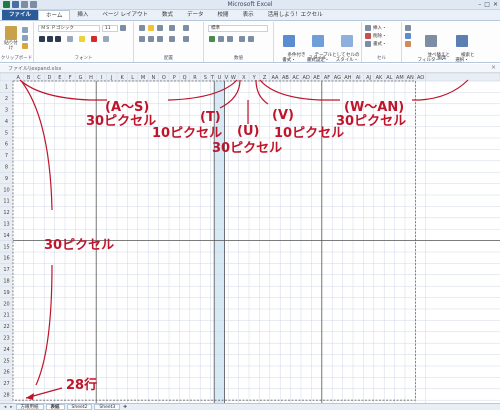  What do you see at coordinates (203, 90) in the screenshot?
I see `brace-a-s-right` at bounding box center [203, 90].